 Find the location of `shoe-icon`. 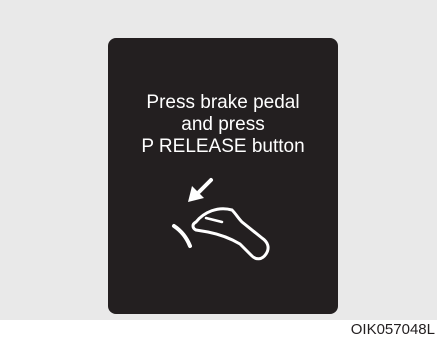

shoe-icon is located at coordinates (230, 234).